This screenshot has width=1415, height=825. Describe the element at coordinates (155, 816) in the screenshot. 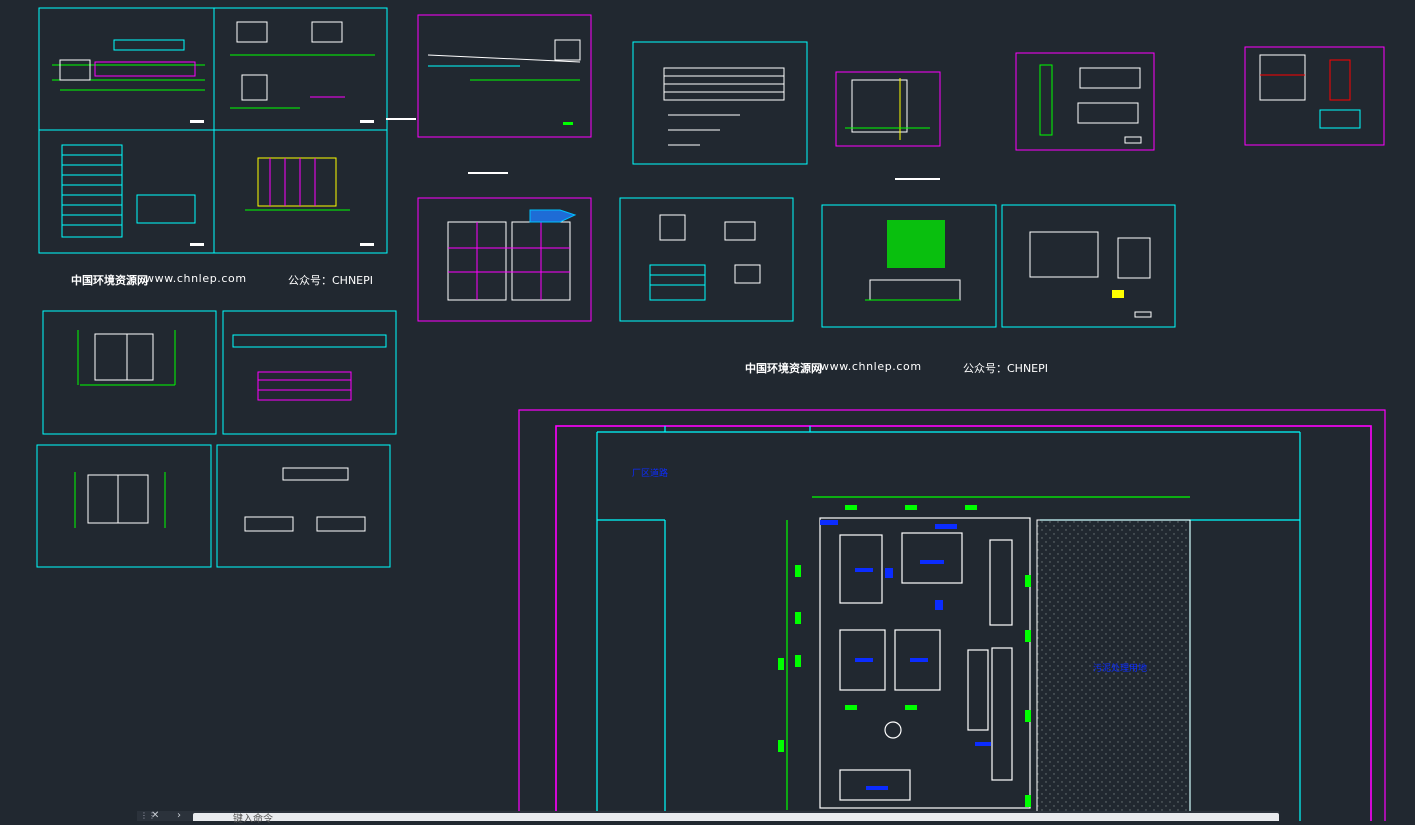

I see `close-icon: ✕` at that location.